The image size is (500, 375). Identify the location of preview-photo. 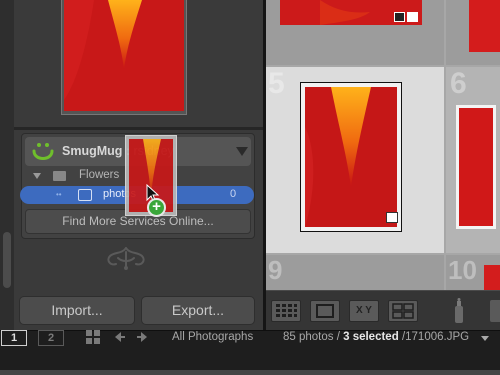
(124, 55).